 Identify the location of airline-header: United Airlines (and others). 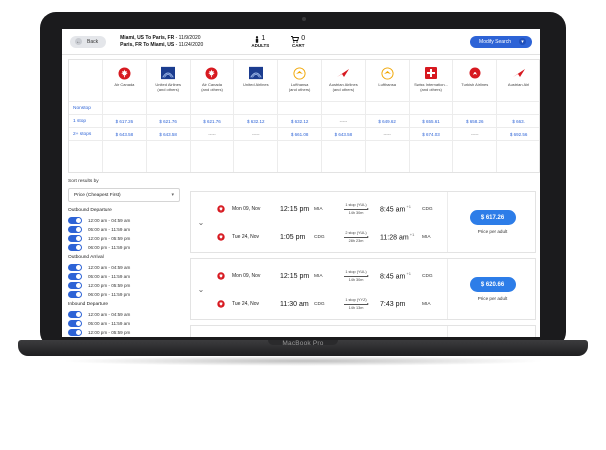
(168, 81).